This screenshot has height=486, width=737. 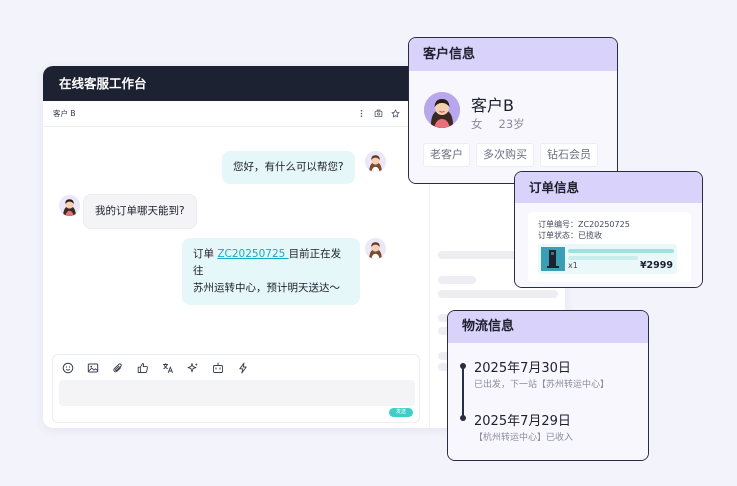 I want to click on customer-tag: 多次购买, so click(x=505, y=155).